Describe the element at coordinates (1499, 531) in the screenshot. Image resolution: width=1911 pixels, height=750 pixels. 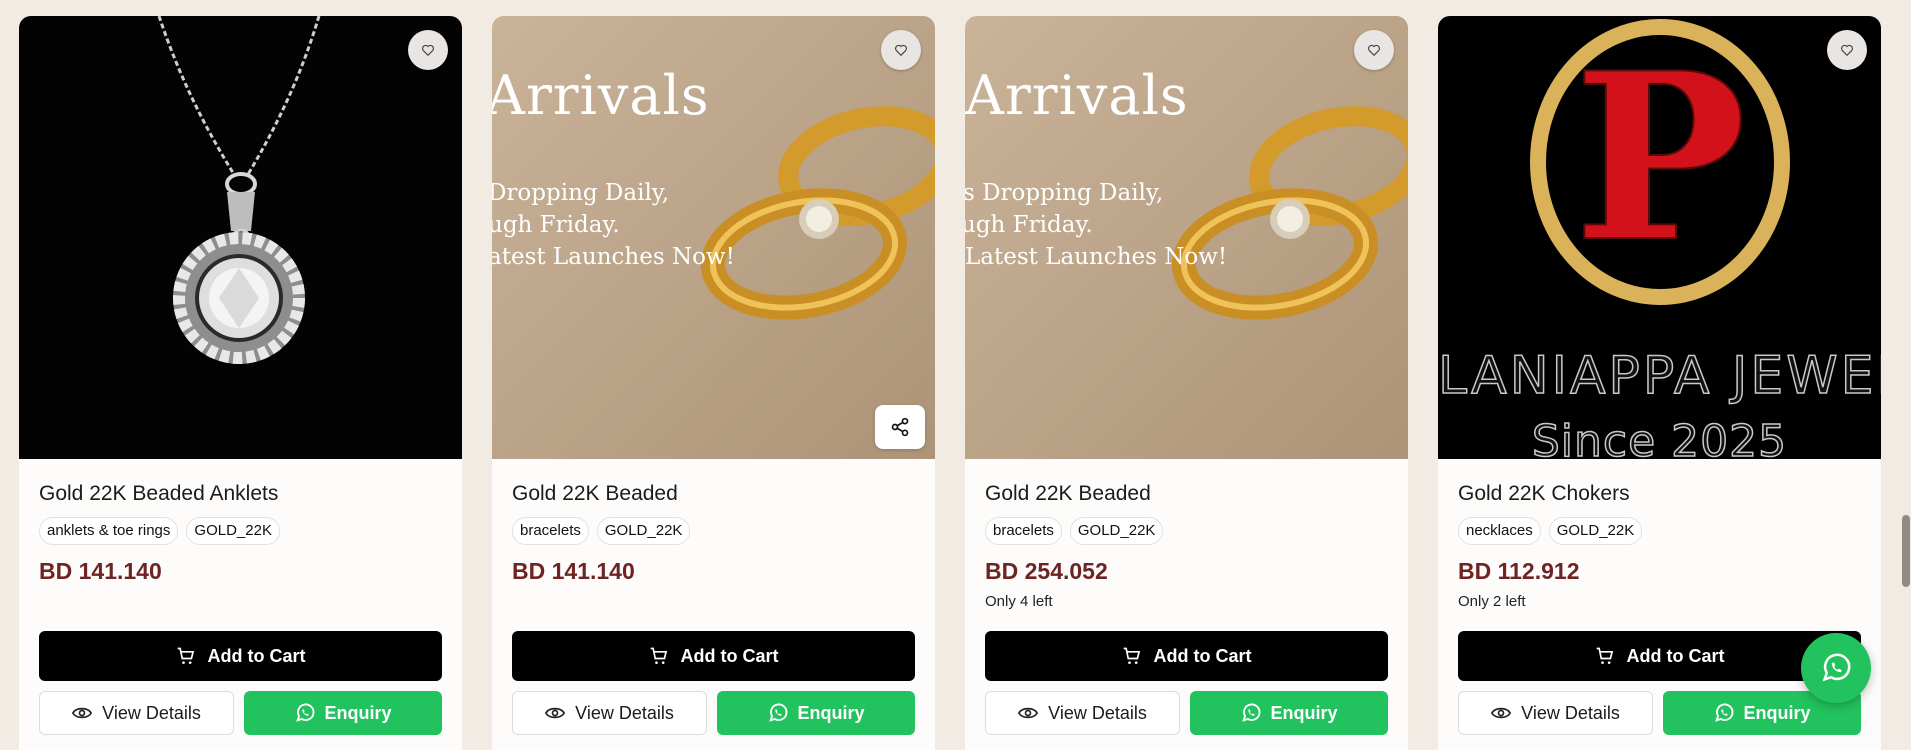
I see `category-tag: necklaces` at that location.